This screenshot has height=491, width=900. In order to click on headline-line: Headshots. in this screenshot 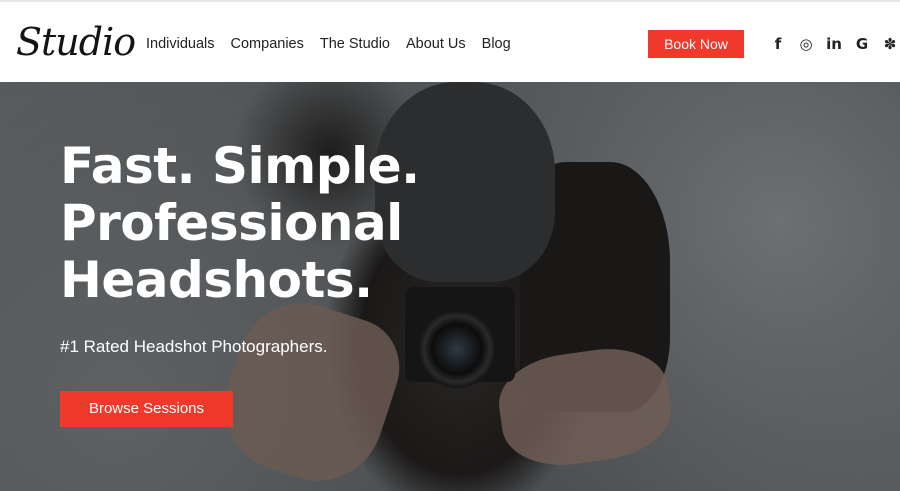, I will do `click(216, 280)`.